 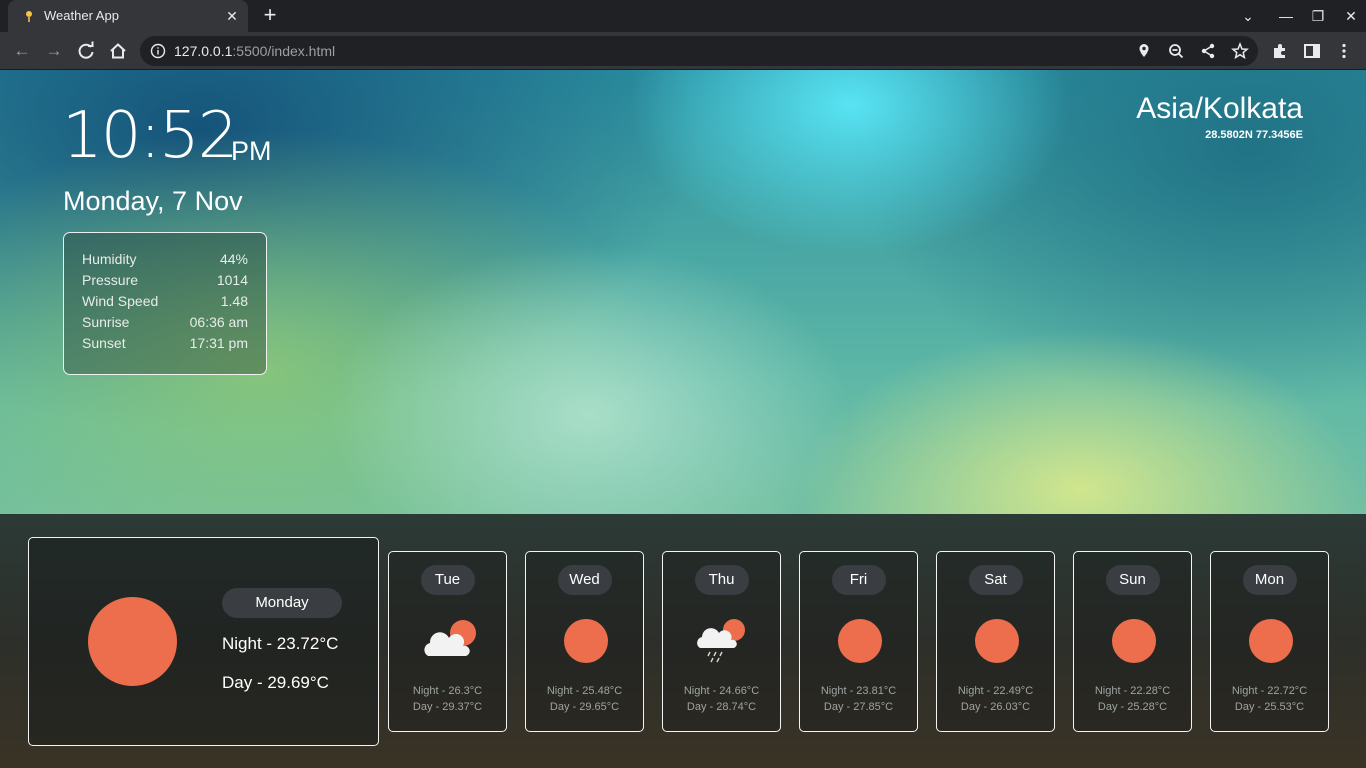 I want to click on bookmark-star-icon, so click(x=1240, y=51).